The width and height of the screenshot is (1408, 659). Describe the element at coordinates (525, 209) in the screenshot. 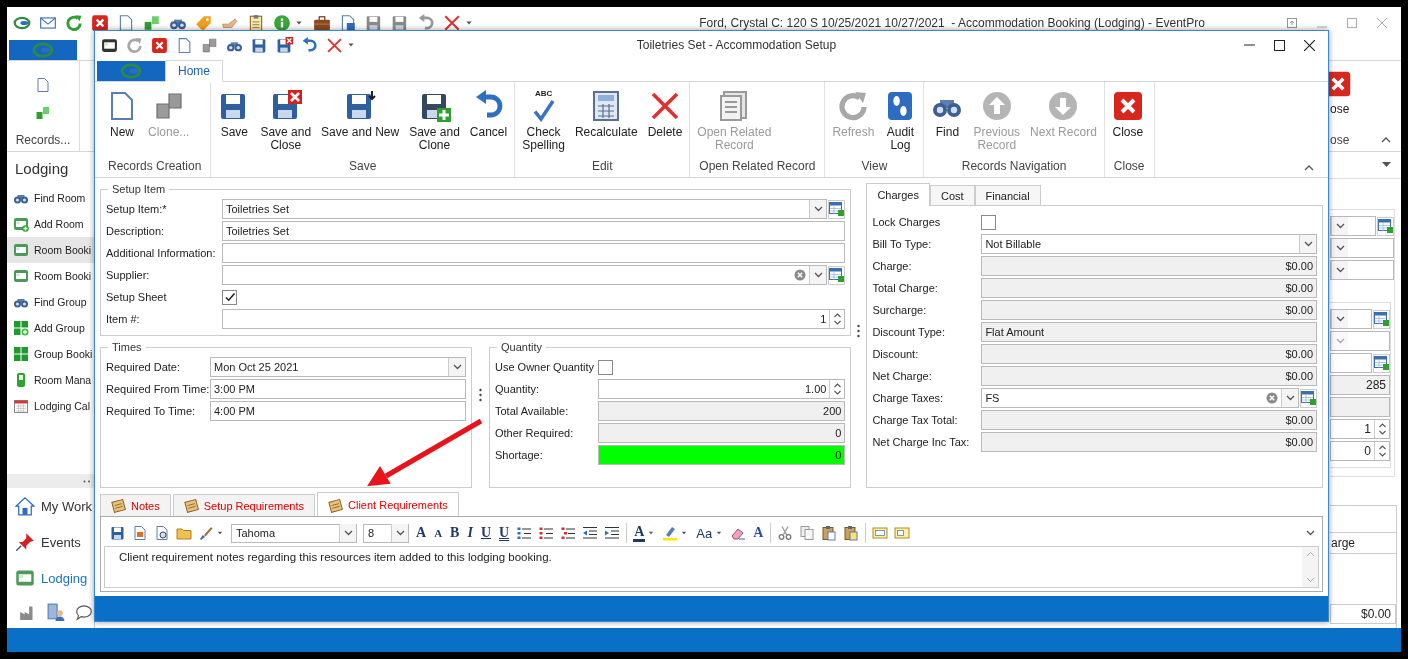

I see `lookup-field: Toiletries Set` at that location.